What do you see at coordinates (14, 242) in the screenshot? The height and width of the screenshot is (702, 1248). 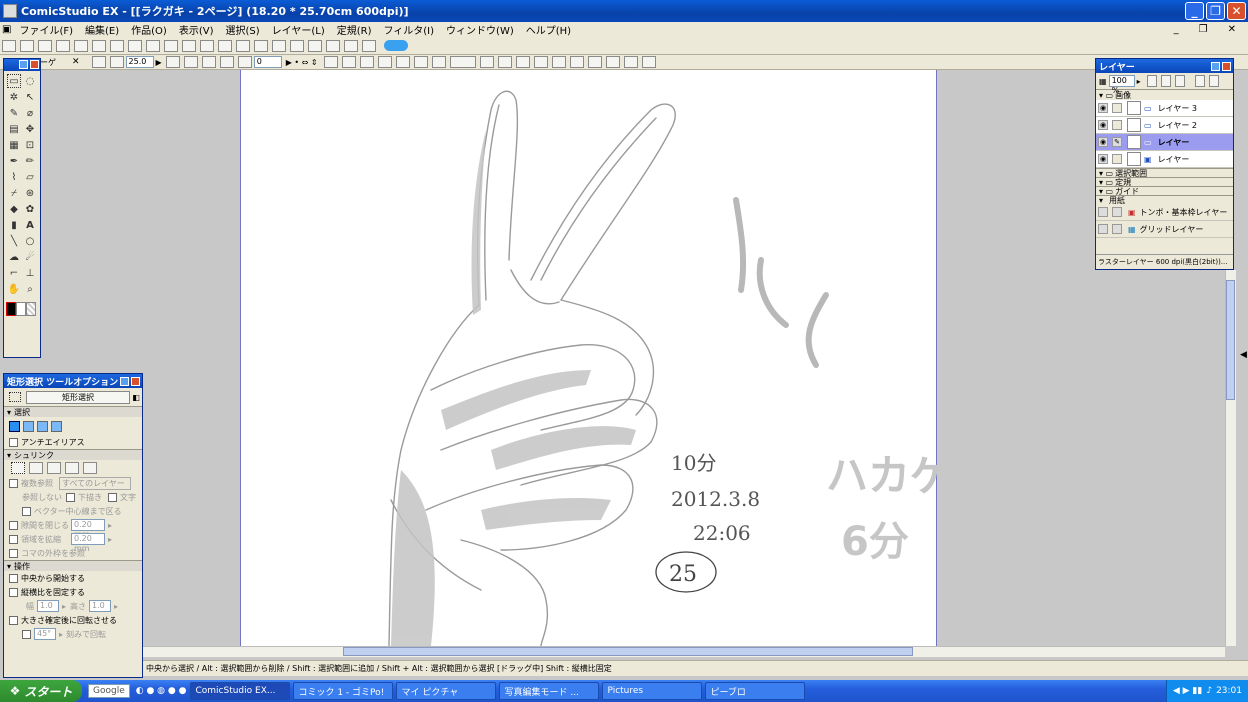 I see `line-tool-icon: ╲` at bounding box center [14, 242].